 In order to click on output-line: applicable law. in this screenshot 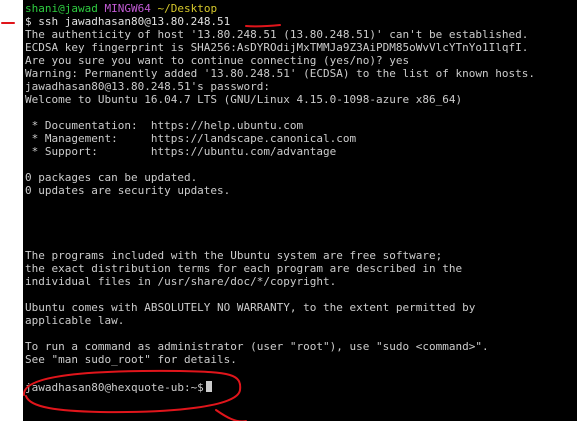, I will do `click(75, 320)`.